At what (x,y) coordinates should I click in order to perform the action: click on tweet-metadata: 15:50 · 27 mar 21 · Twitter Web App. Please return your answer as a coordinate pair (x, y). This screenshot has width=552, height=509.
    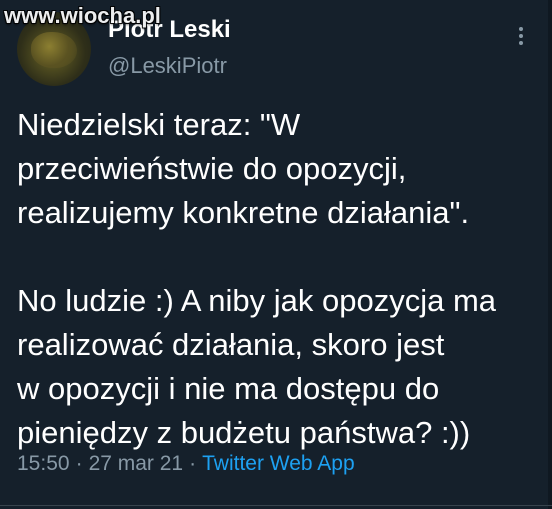
    Looking at the image, I should click on (186, 464).